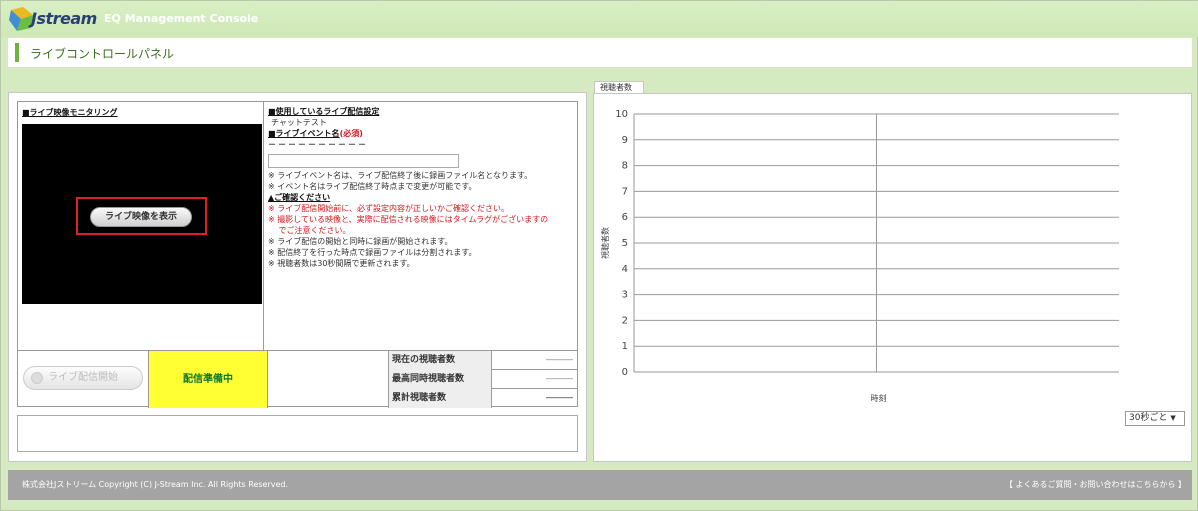 The image size is (1198, 511). What do you see at coordinates (37, 378) in the screenshot?
I see `radio-dot-icon` at bounding box center [37, 378].